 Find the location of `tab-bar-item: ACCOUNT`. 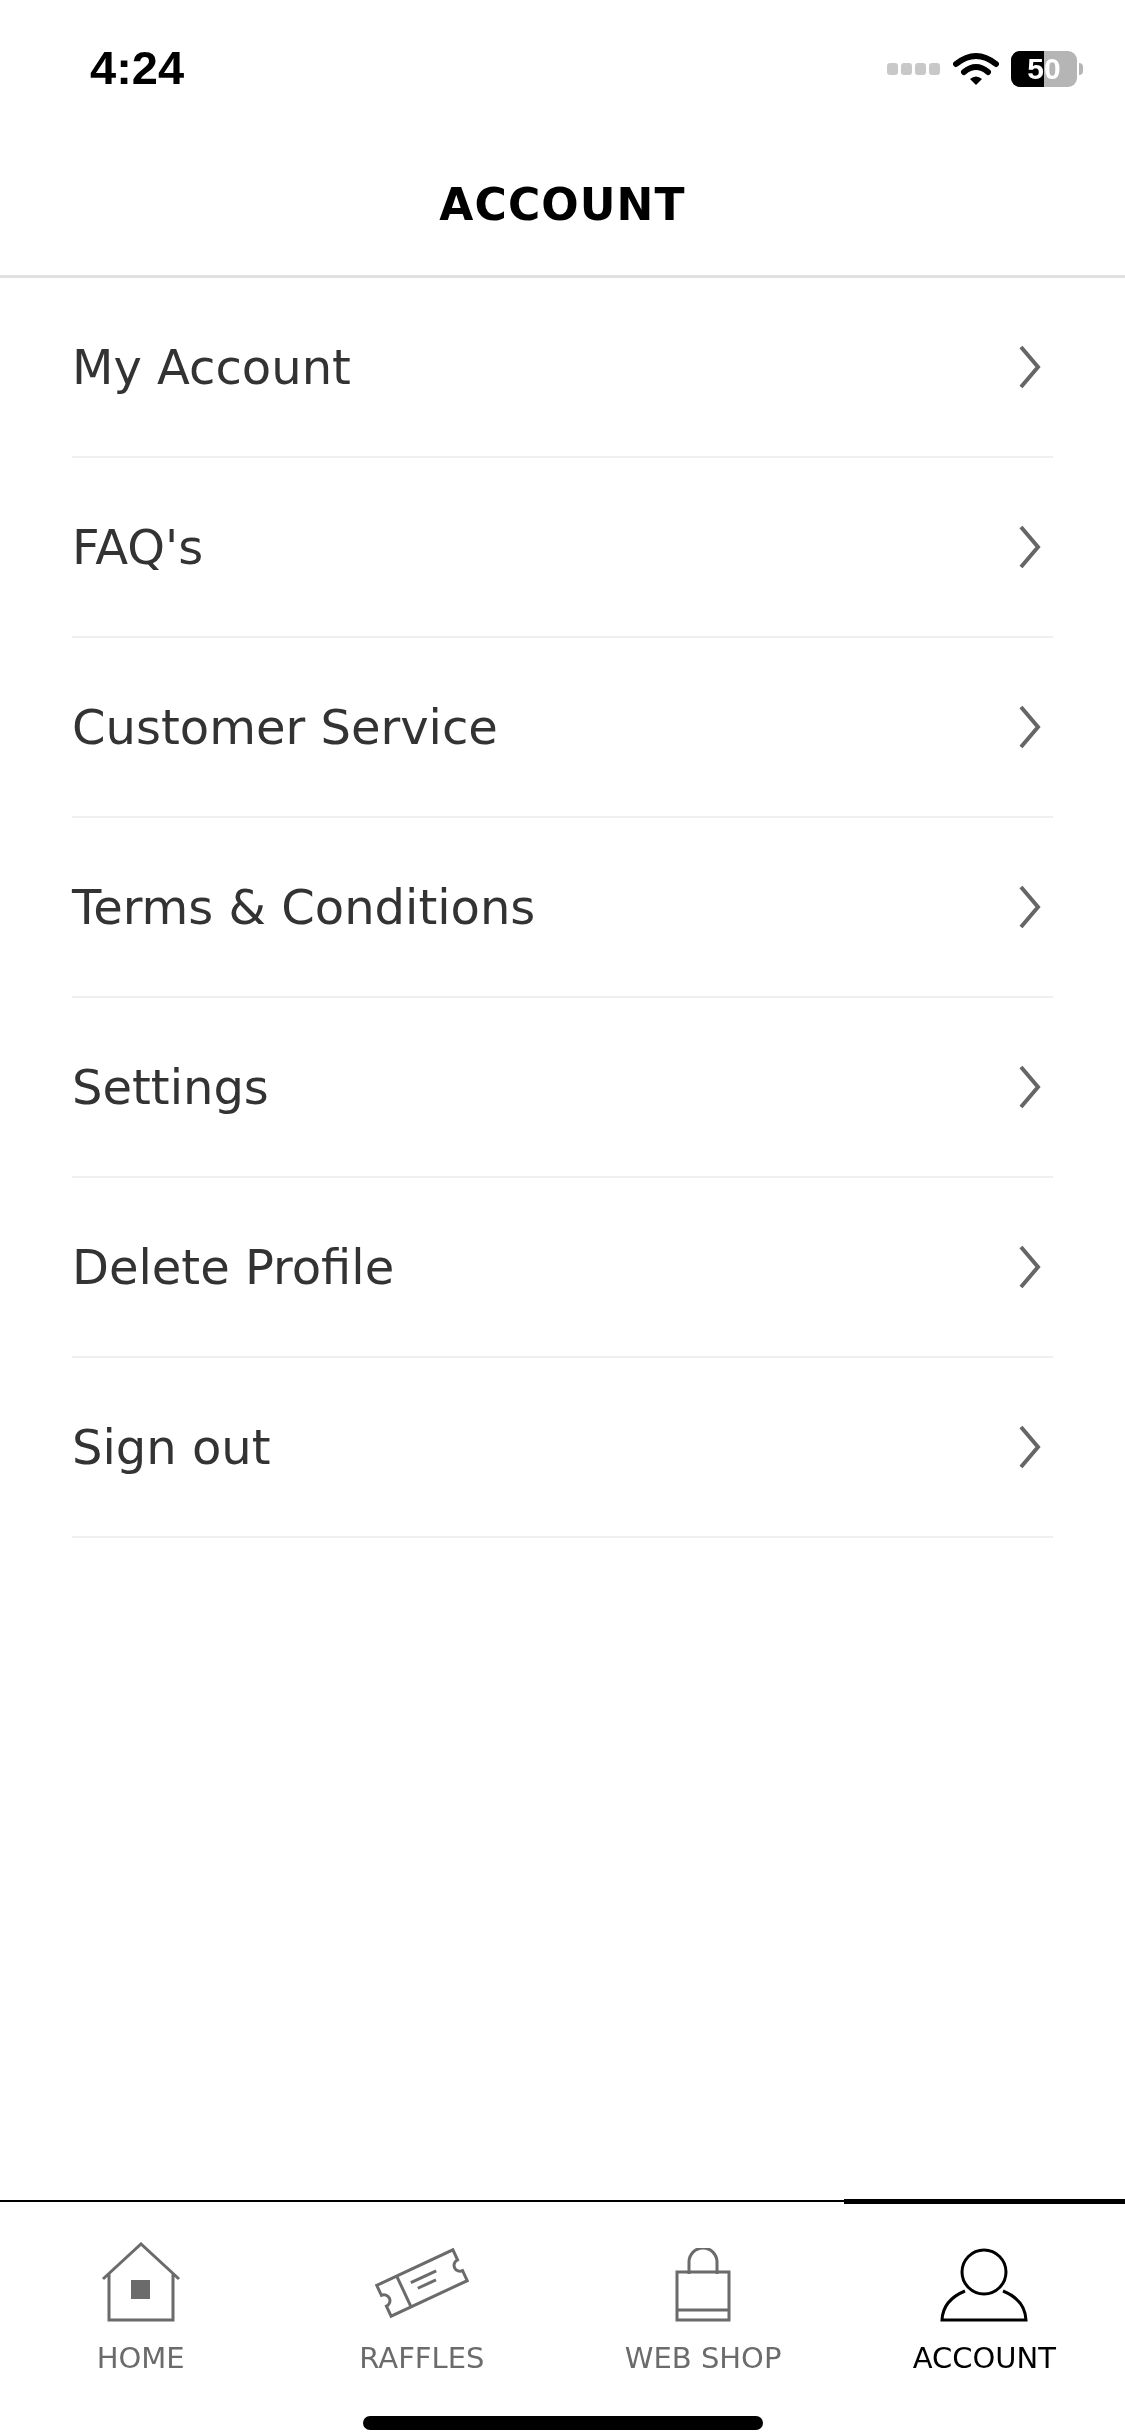

tab-bar-item: ACCOUNT is located at coordinates (984, 2317).